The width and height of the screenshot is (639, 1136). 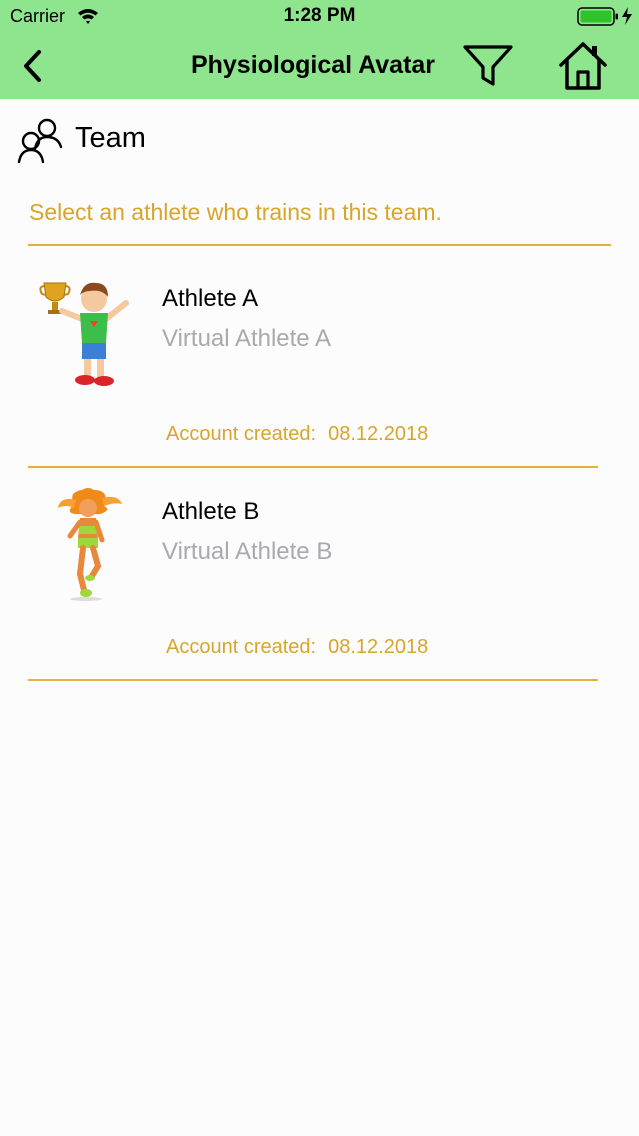 I want to click on top-bar: Carrier 1:28 PM Physiological Avatar, so click(x=319, y=49).